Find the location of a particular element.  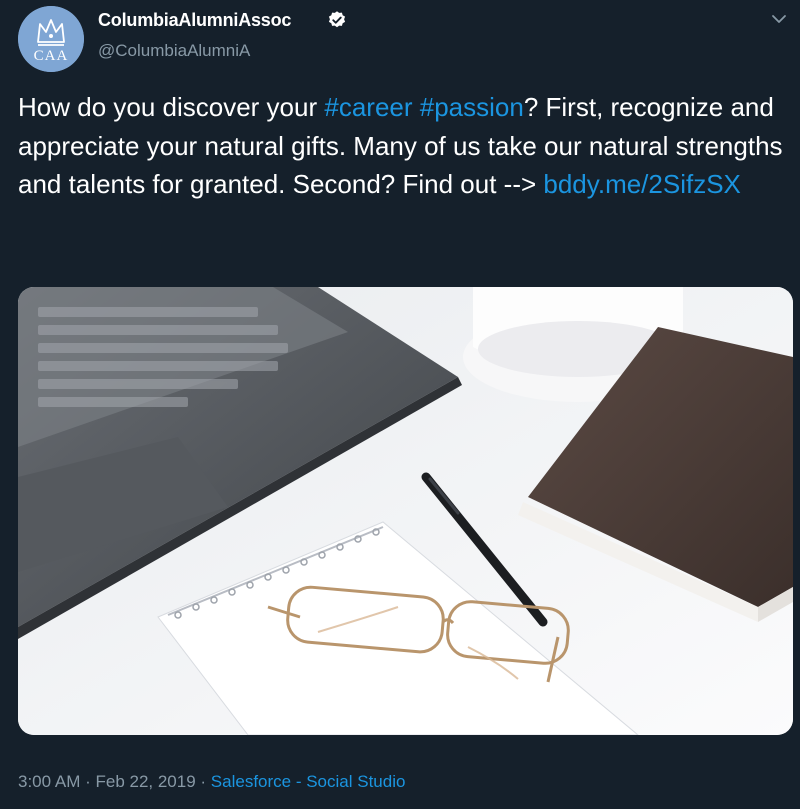

verified-badge-icon is located at coordinates (337, 19).